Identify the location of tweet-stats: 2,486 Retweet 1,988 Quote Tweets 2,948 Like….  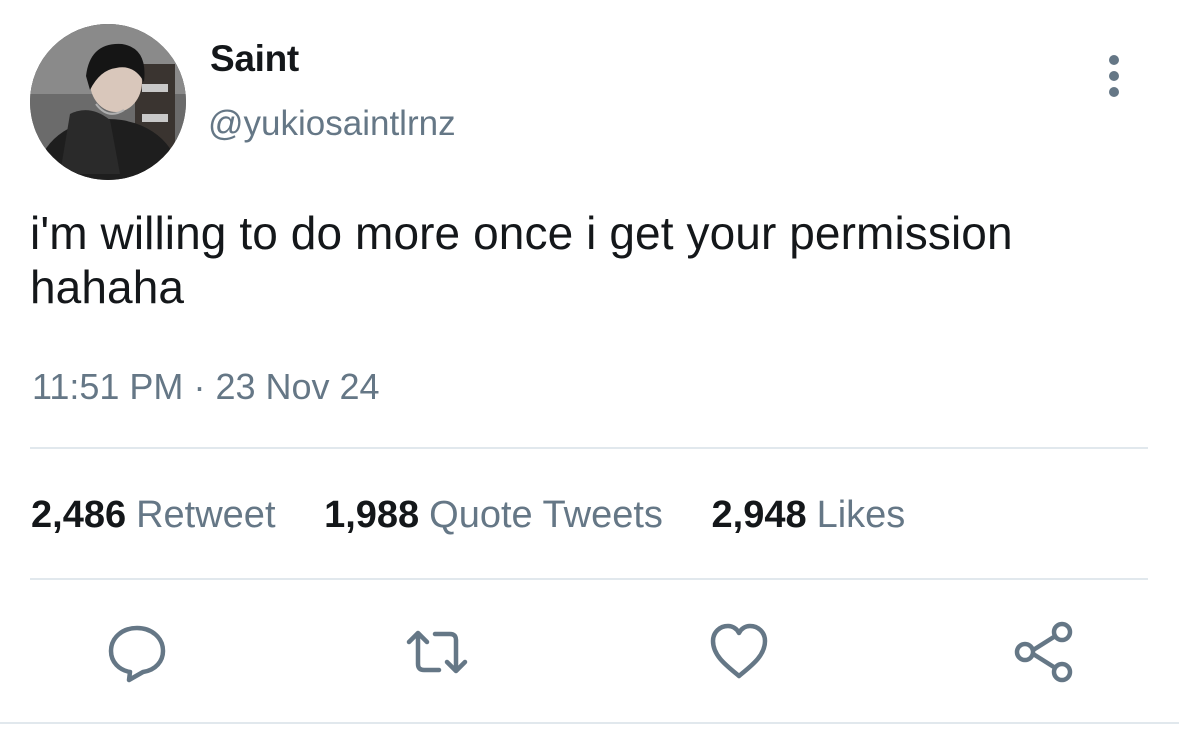
(487, 515).